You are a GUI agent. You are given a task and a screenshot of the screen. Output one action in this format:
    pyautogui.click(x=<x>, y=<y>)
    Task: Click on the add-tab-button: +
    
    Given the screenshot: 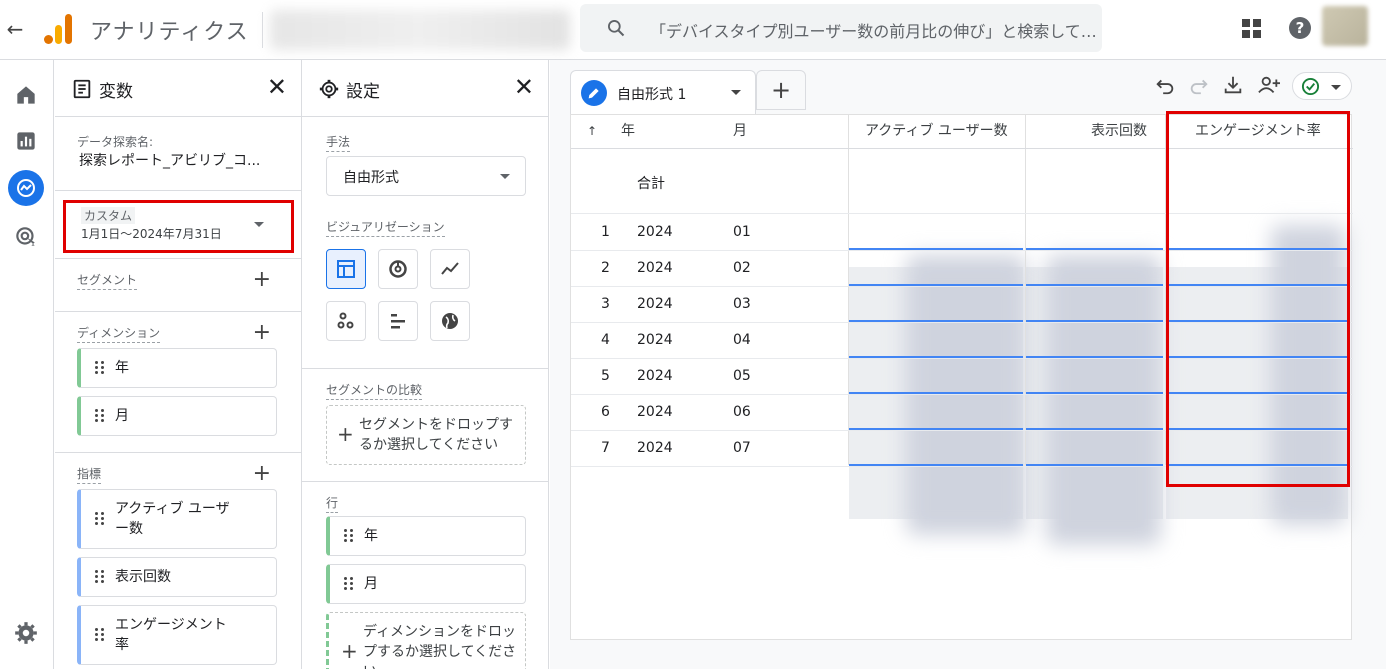 What is the action you would take?
    pyautogui.click(x=781, y=90)
    